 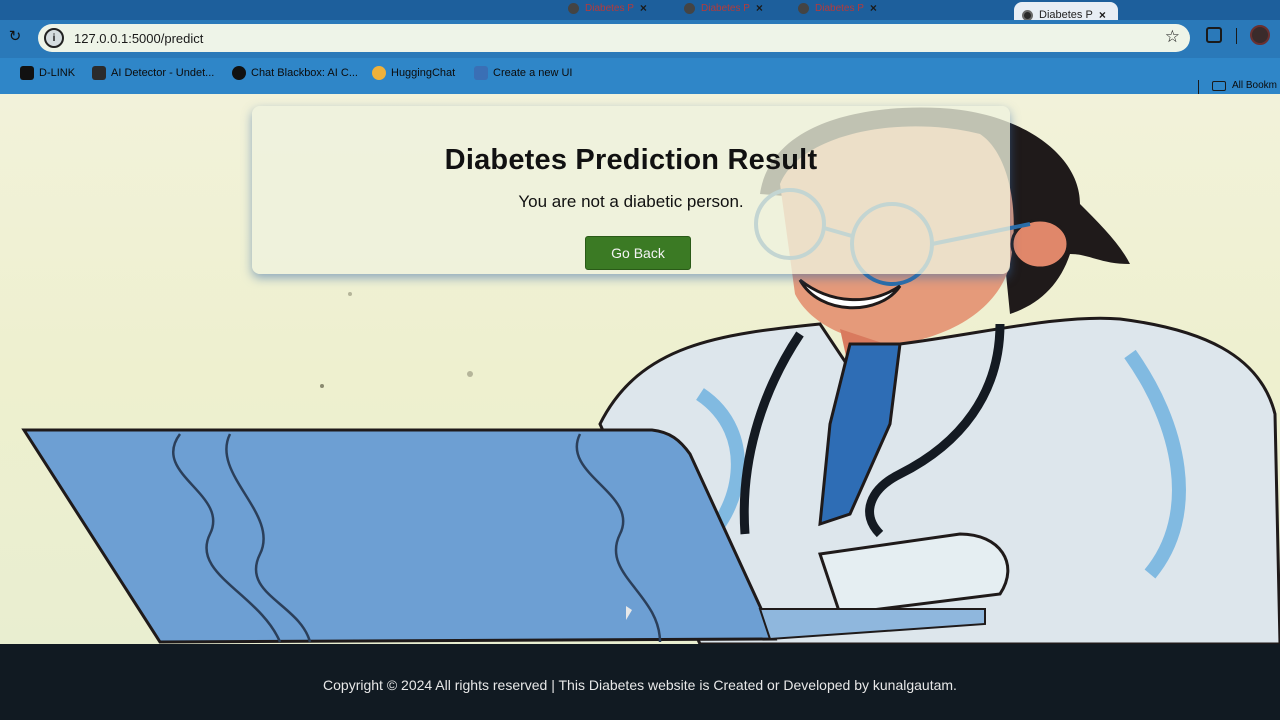 I want to click on all-bookmarks-button: All Bookm, so click(x=1244, y=85).